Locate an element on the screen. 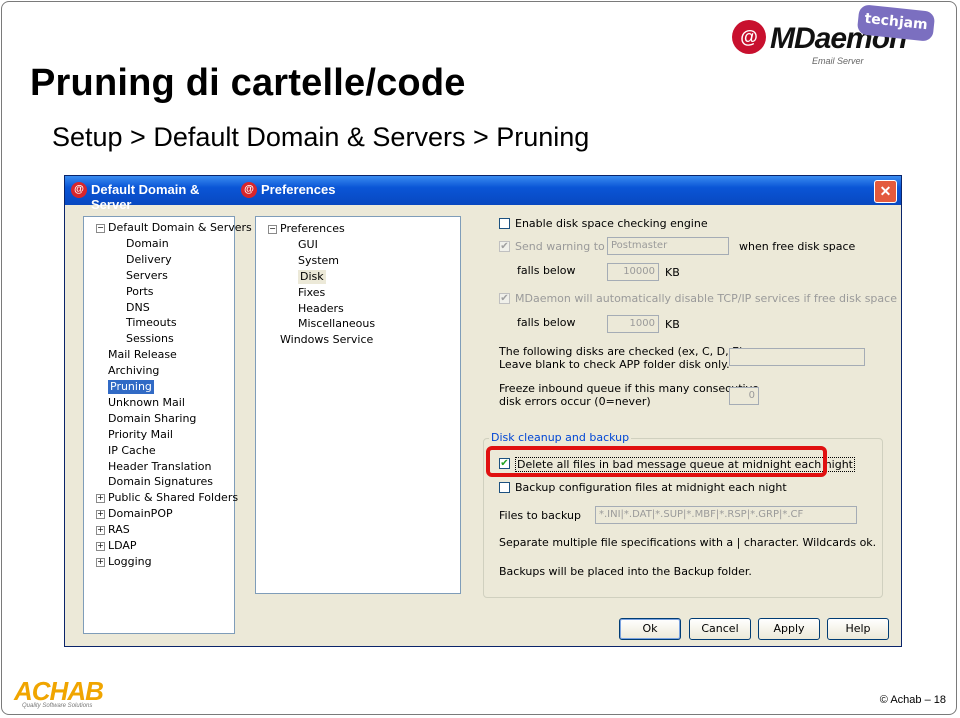  help-button: Help is located at coordinates (858, 629).